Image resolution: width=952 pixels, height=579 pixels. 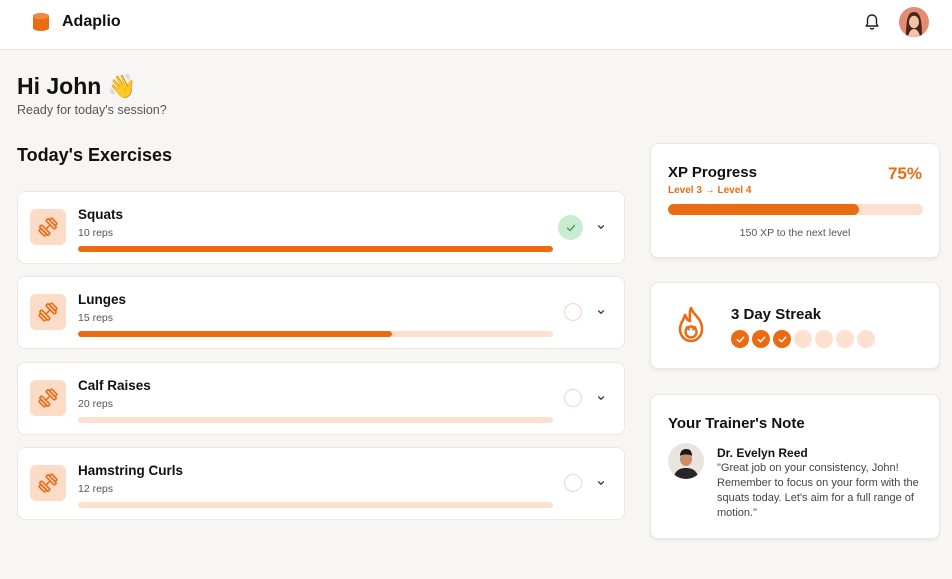 What do you see at coordinates (570, 227) in the screenshot?
I see `completed-check-icon` at bounding box center [570, 227].